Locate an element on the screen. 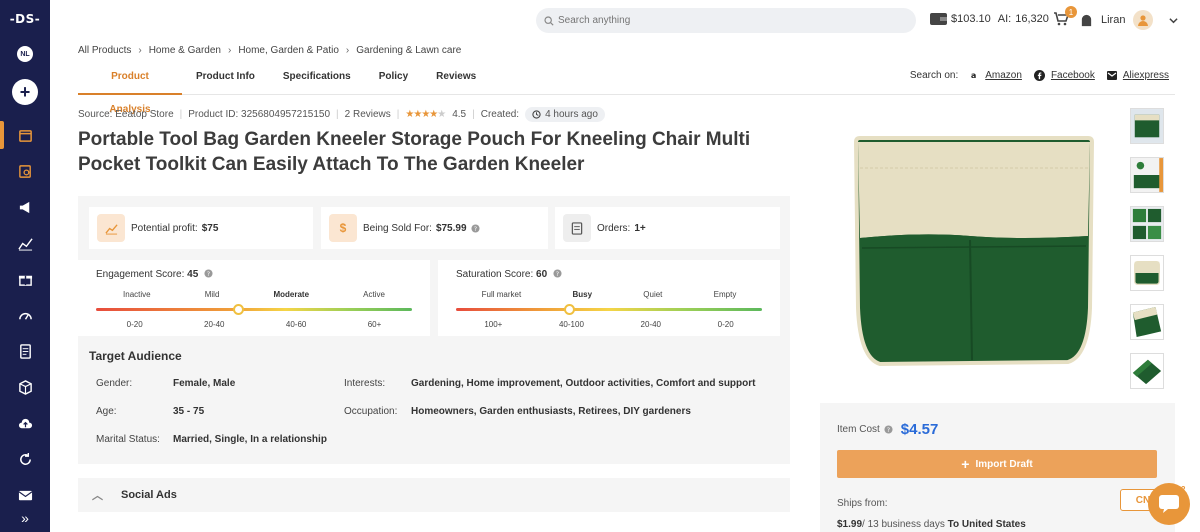 Image resolution: width=1200 pixels, height=532 pixels. sidebar-item-inventory is located at coordinates (25, 387).